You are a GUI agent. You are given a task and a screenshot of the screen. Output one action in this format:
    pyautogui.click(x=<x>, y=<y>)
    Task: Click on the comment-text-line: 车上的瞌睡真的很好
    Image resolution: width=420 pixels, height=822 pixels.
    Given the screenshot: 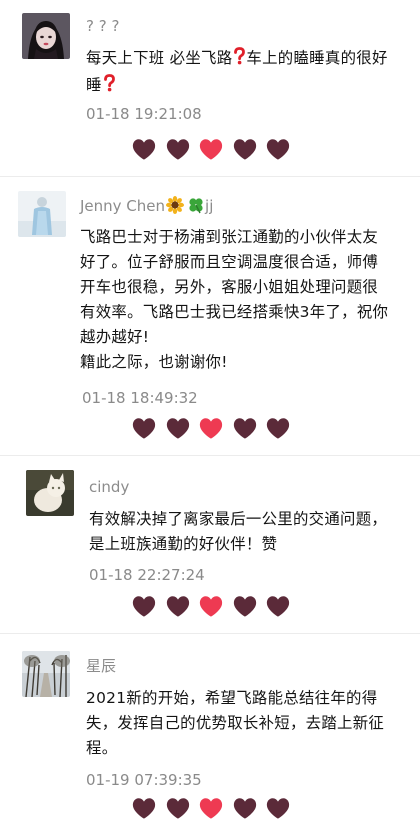 What is the action you would take?
    pyautogui.click(x=317, y=58)
    